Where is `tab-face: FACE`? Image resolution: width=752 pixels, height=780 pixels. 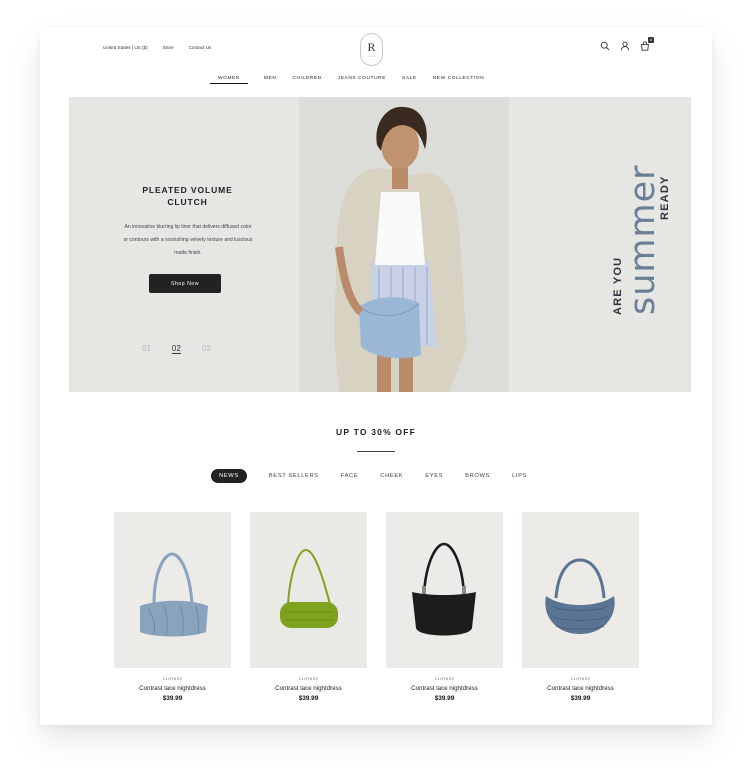
tab-face: FACE is located at coordinates (350, 476).